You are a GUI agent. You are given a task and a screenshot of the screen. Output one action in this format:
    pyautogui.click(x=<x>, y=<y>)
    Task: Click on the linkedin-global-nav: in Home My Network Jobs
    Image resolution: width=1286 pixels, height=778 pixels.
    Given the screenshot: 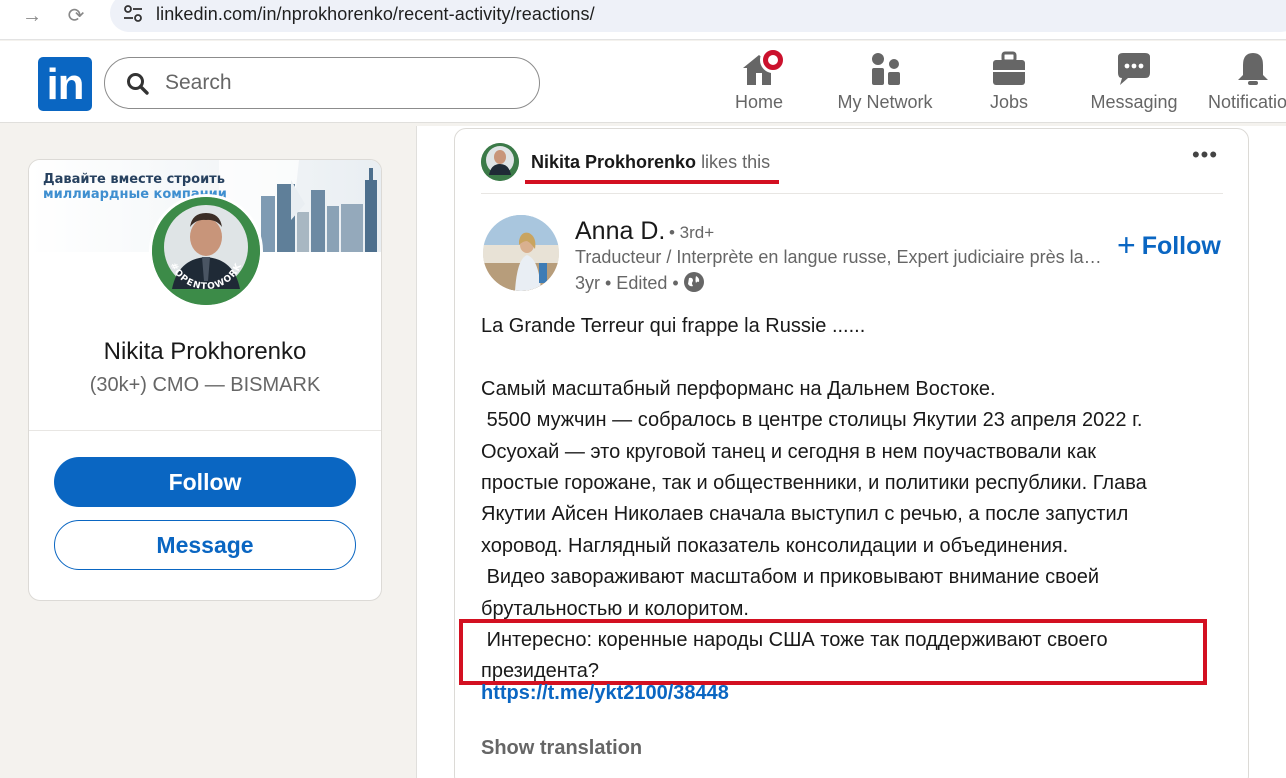 What is the action you would take?
    pyautogui.click(x=643, y=82)
    